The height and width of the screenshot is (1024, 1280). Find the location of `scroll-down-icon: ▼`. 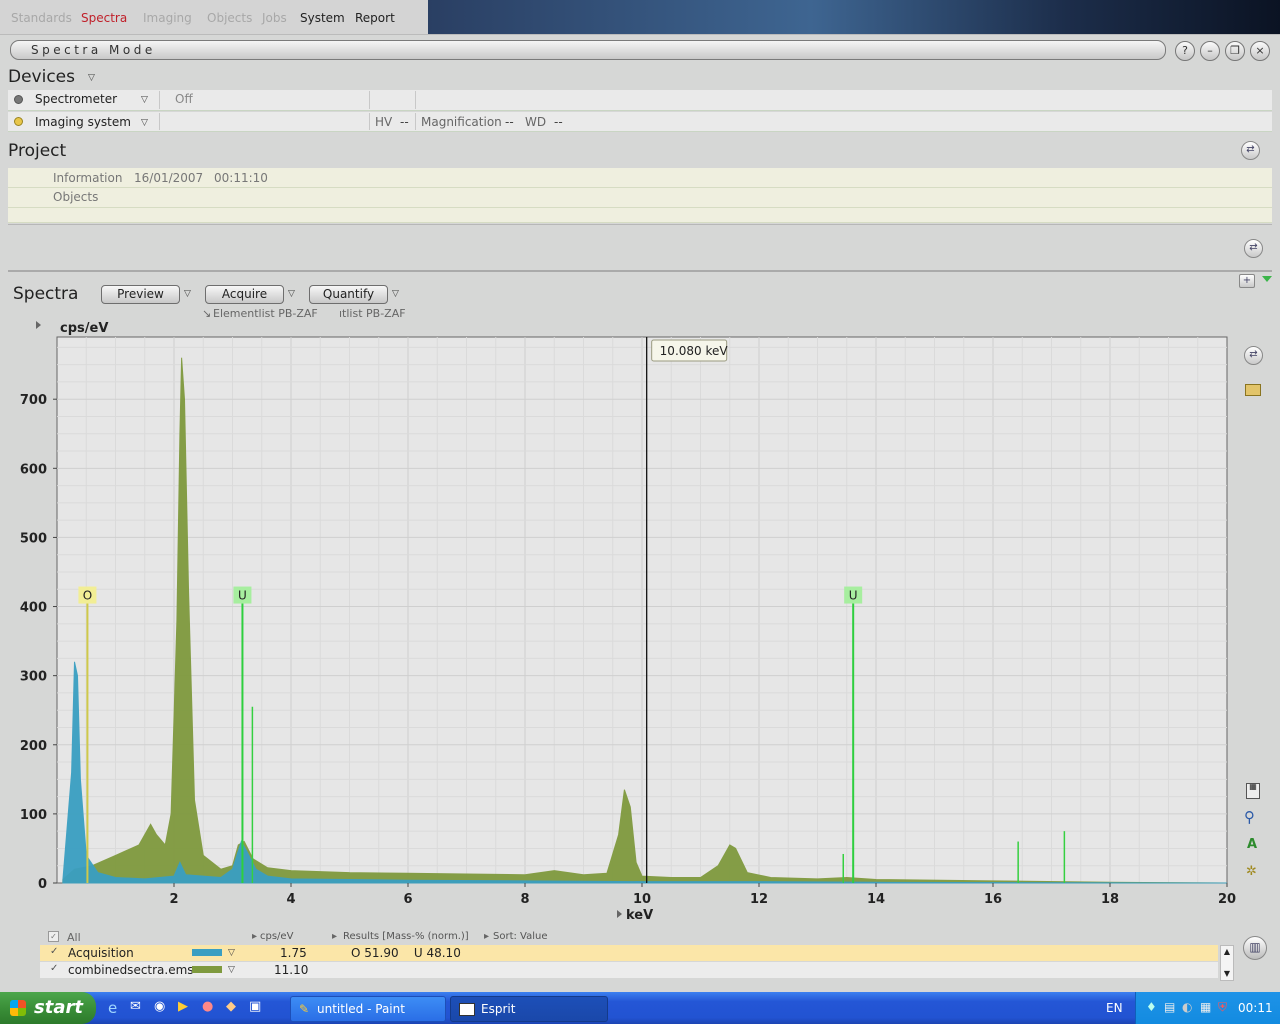

scroll-down-icon: ▼ is located at coordinates (1227, 974).